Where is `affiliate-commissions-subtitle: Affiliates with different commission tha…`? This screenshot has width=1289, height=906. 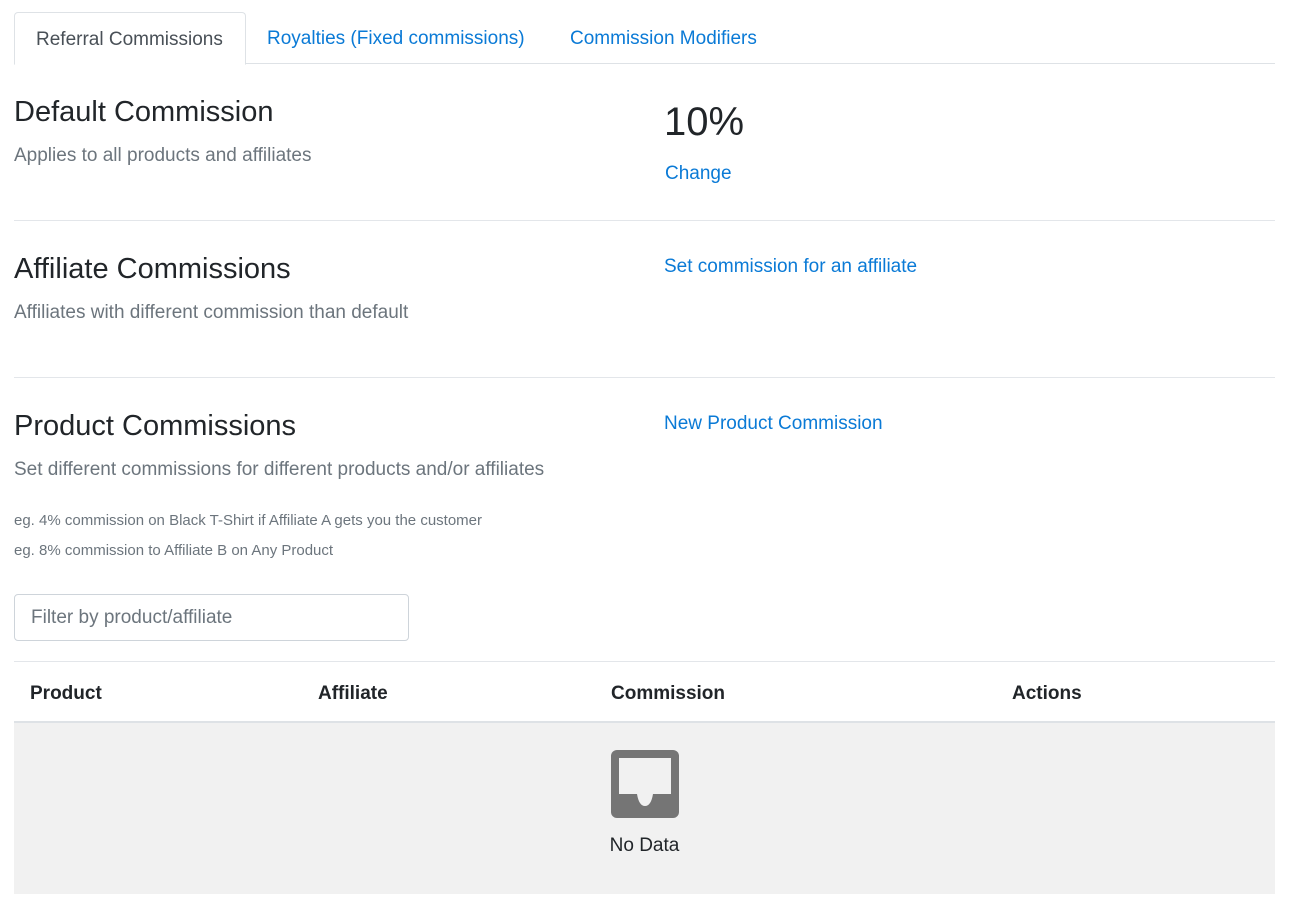
affiliate-commissions-subtitle: Affiliates with different commission tha… is located at coordinates (211, 312).